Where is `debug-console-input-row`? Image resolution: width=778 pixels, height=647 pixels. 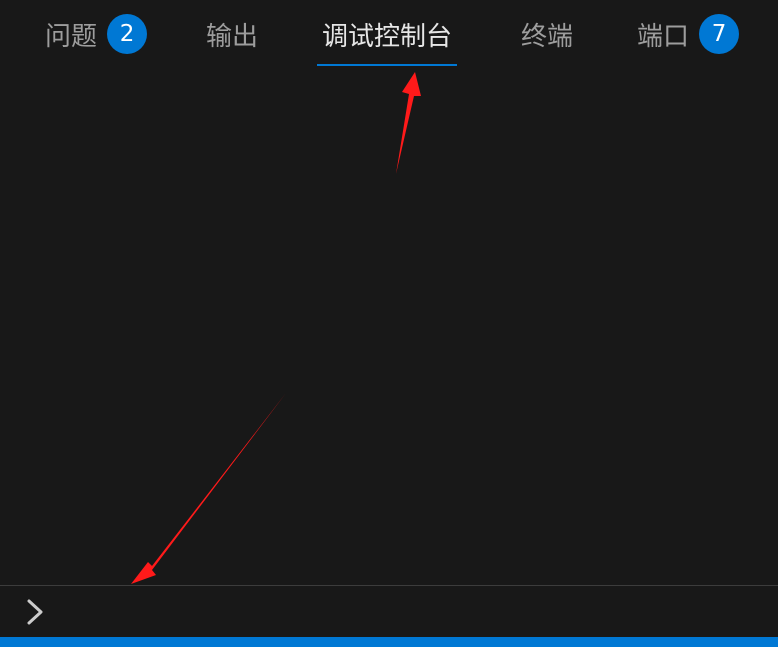 debug-console-input-row is located at coordinates (389, 610).